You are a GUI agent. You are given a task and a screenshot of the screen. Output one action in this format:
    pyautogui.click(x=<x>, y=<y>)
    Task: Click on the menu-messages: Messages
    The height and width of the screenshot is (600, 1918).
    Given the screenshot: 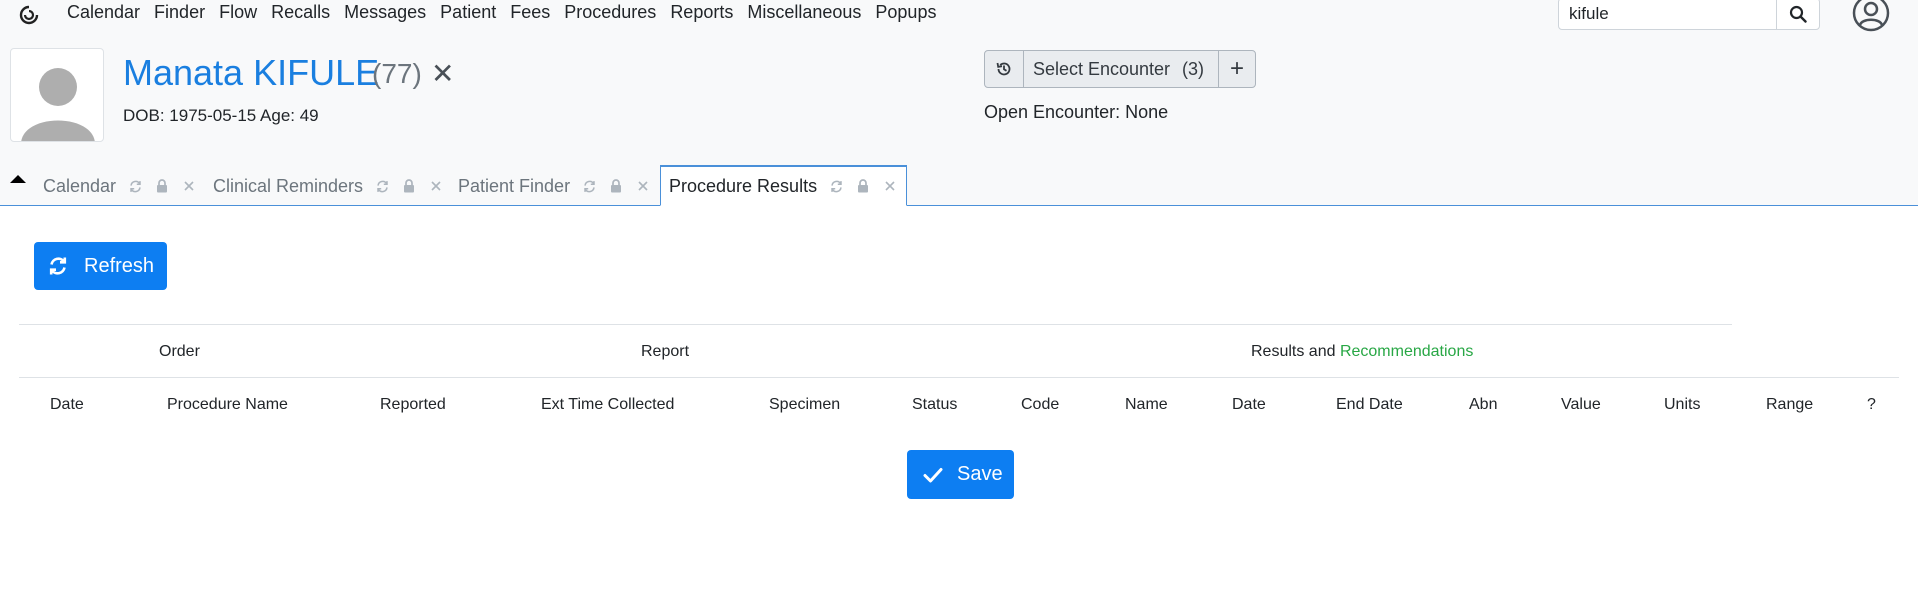 What is the action you would take?
    pyautogui.click(x=385, y=12)
    